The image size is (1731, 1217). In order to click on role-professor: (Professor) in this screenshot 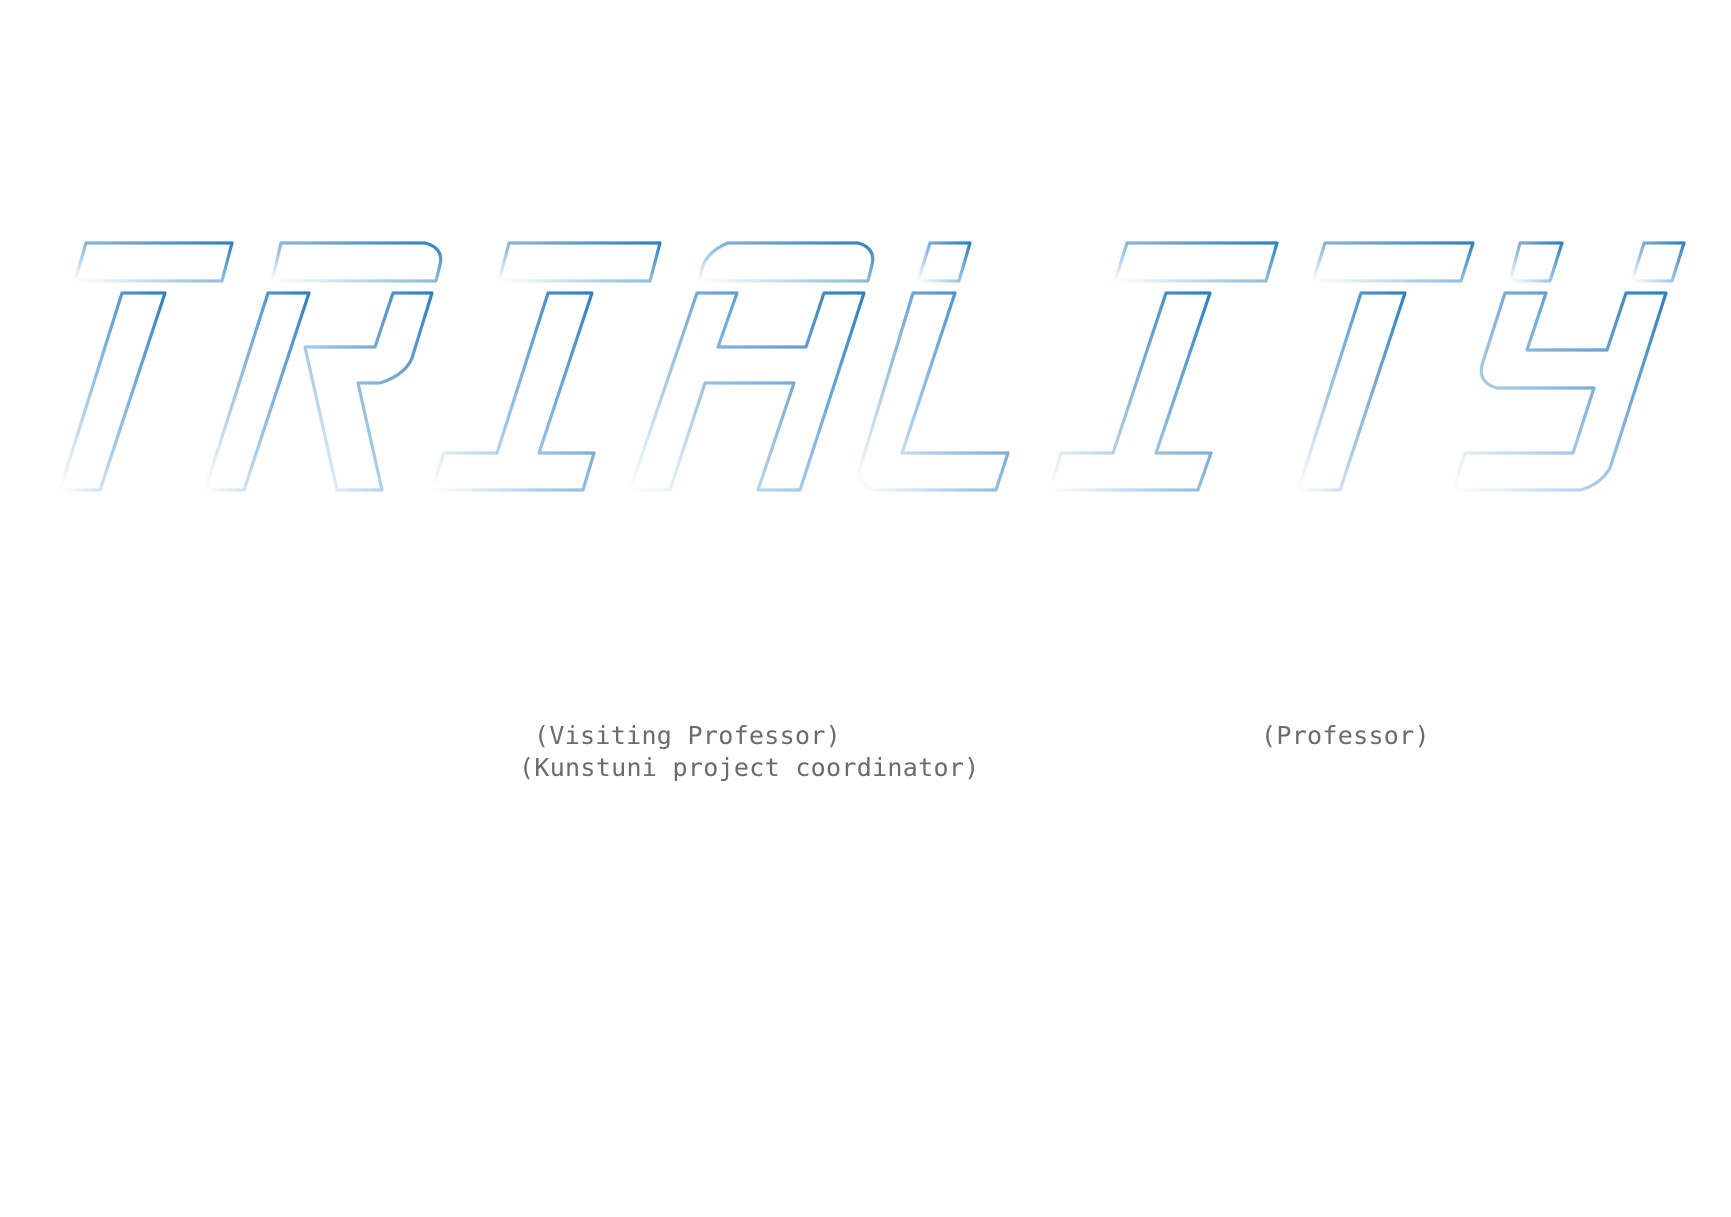, I will do `click(1345, 735)`.